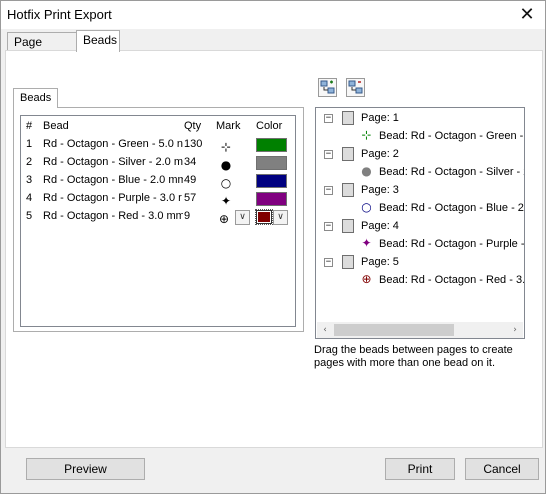 This screenshot has height=494, width=546. I want to click on table-row: 4 Rd - Octagon - Purple - 3.0 r 57 ✦, so click(158, 199).